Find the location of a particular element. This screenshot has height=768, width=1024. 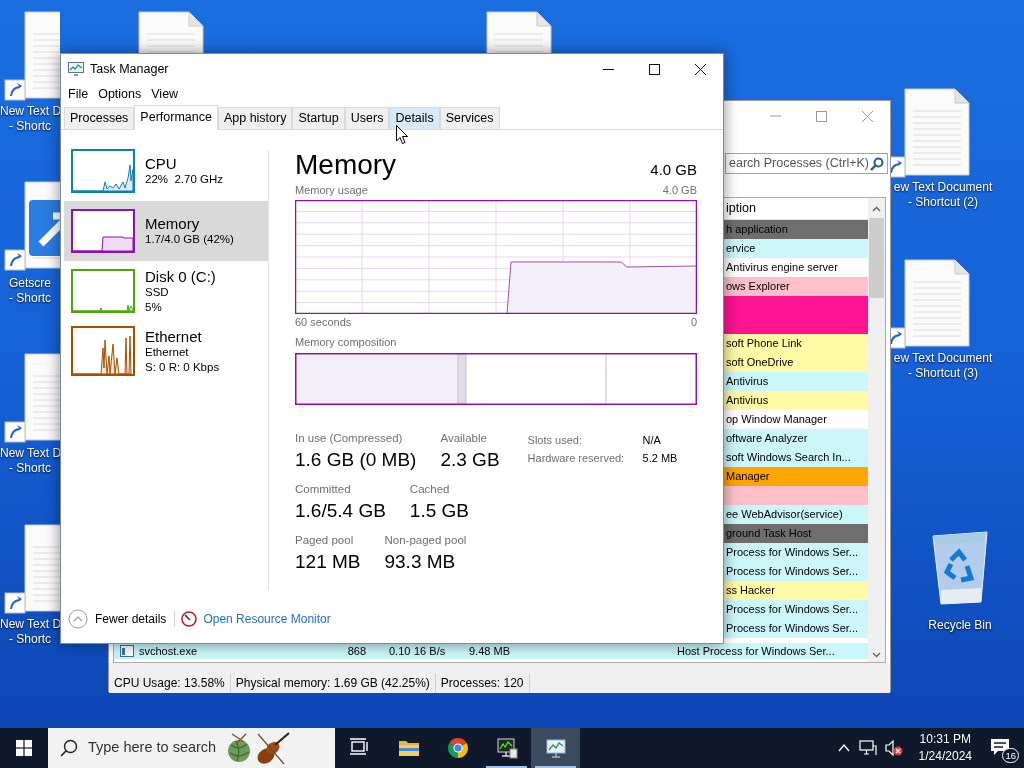

tab: Details is located at coordinates (414, 118).